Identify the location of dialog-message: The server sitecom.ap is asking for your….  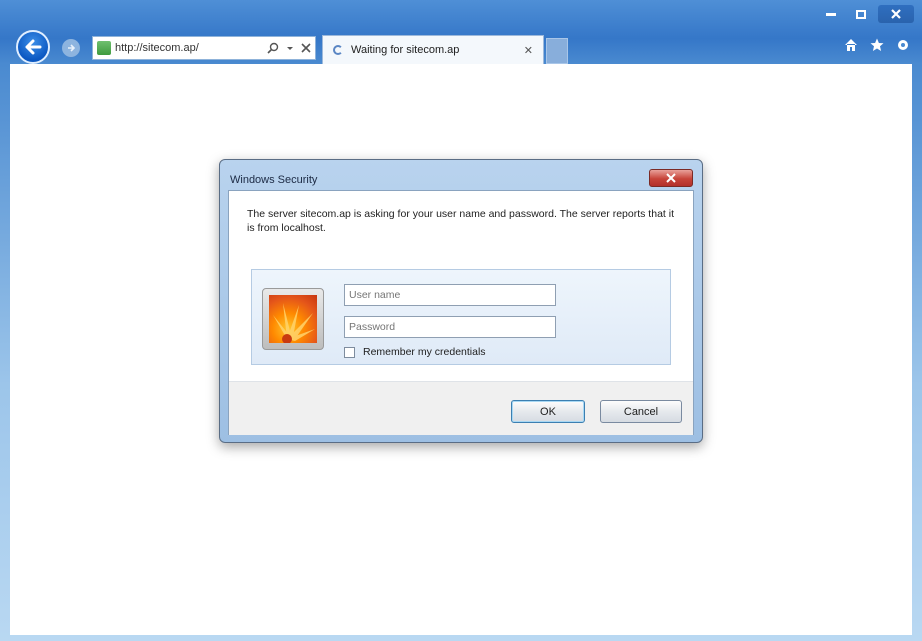
(460, 221).